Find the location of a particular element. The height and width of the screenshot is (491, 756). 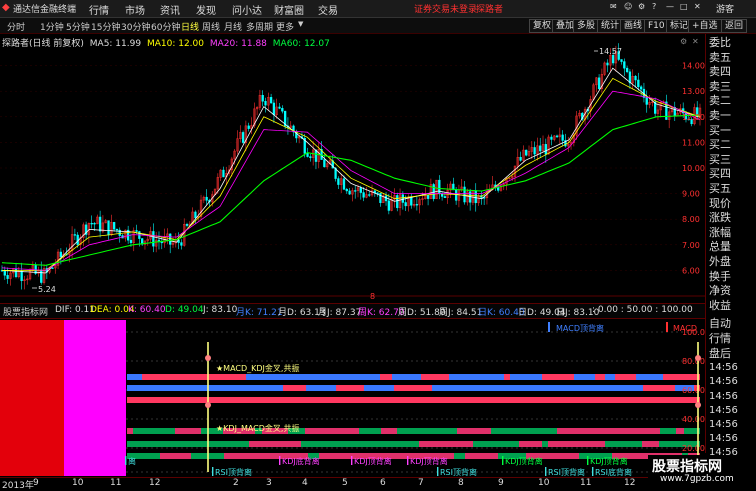

add-watchlist-button: +自选 is located at coordinates (705, 26).